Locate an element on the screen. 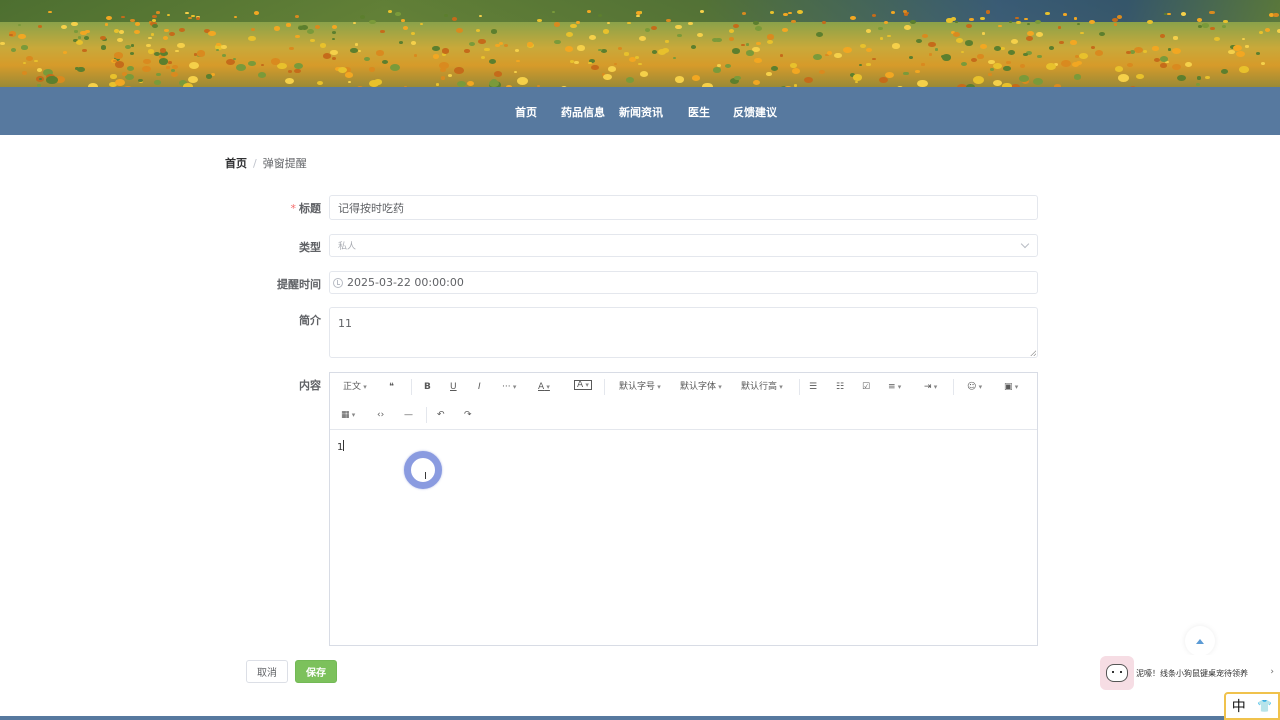 The width and height of the screenshot is (1280, 720). nav-item-doctor: 医生 is located at coordinates (699, 112).